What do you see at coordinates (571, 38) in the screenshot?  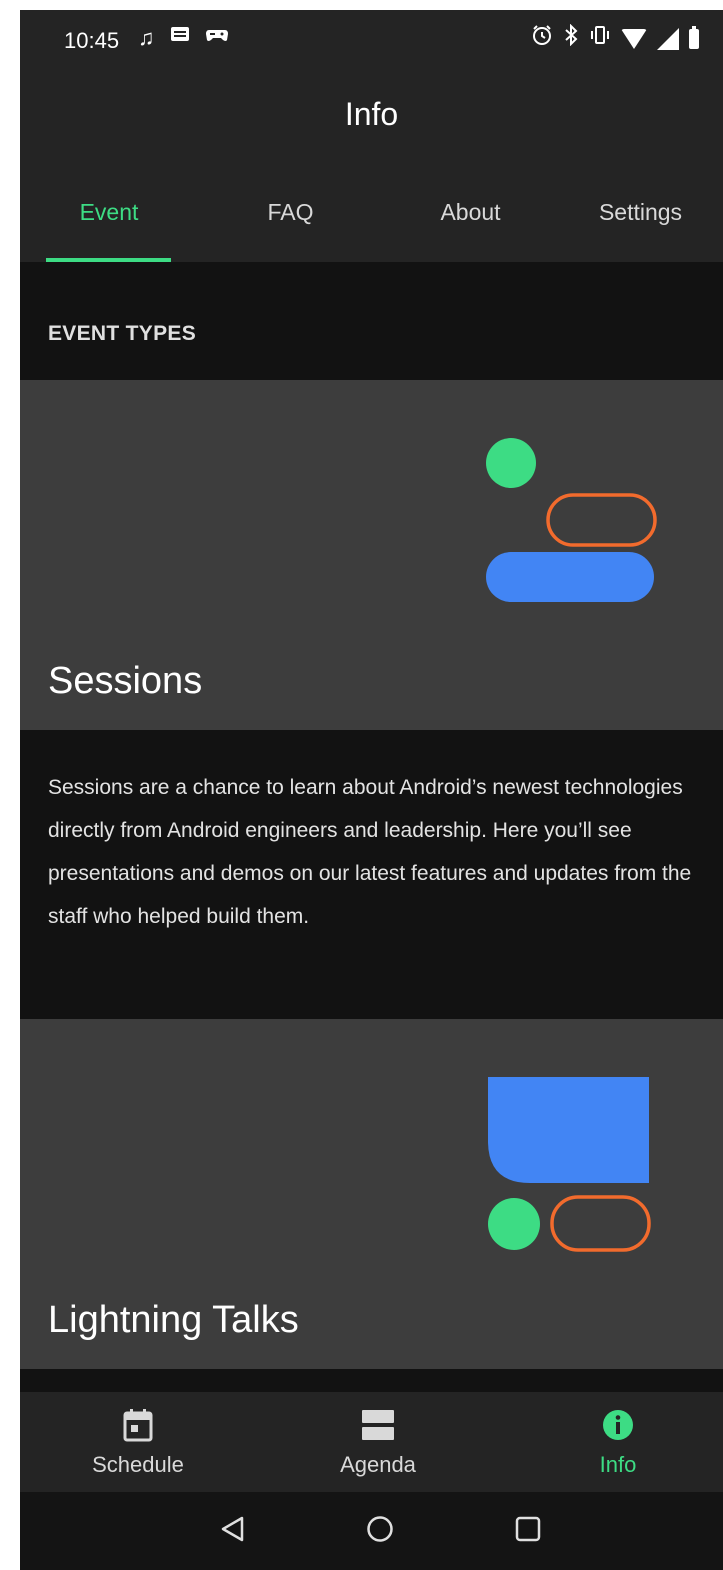 I see `bluetooth-icon` at bounding box center [571, 38].